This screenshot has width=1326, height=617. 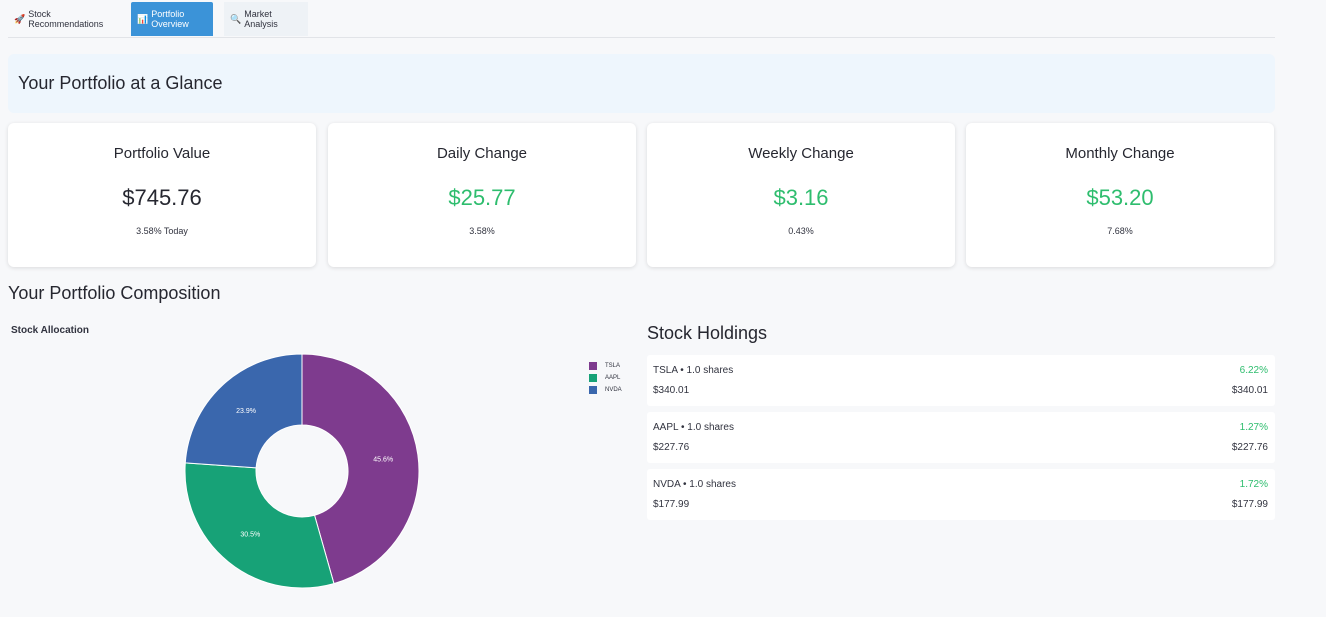 I want to click on slice-label-nvda: 23.9%, so click(x=246, y=411).